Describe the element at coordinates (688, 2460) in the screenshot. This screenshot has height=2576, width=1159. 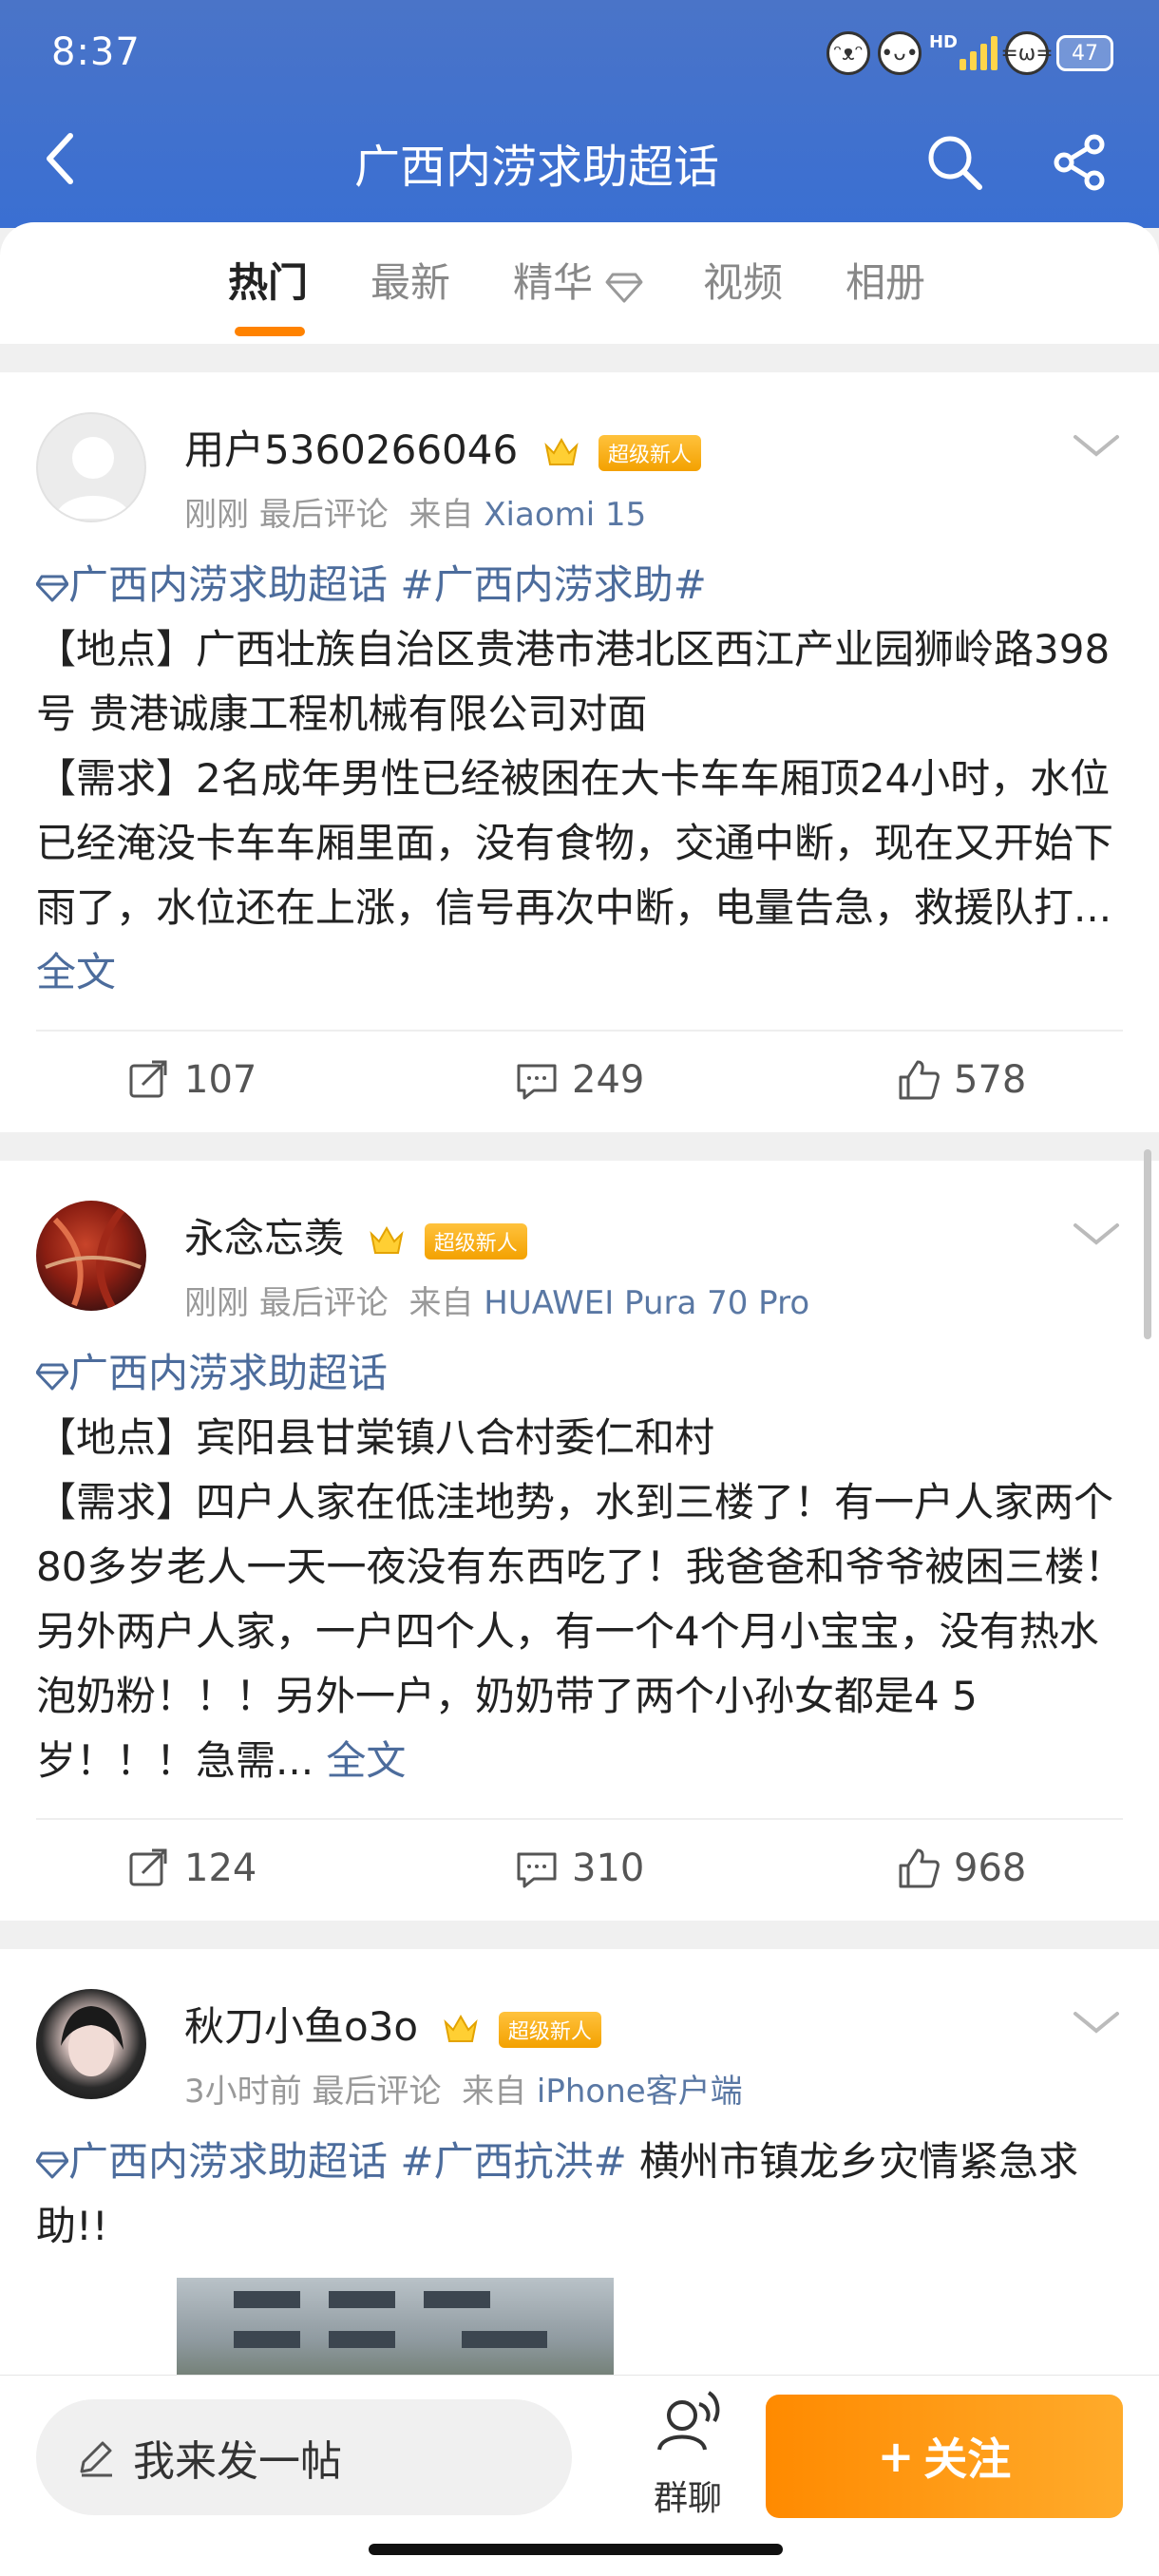
I see `group-chat-button: 群聊` at that location.